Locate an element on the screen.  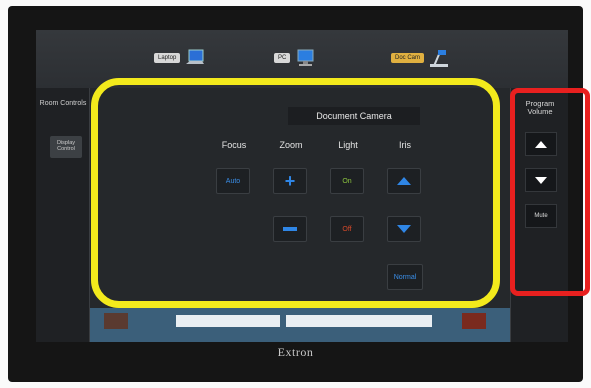
left-panel: Room Controls Display Control is located at coordinates (63, 215).